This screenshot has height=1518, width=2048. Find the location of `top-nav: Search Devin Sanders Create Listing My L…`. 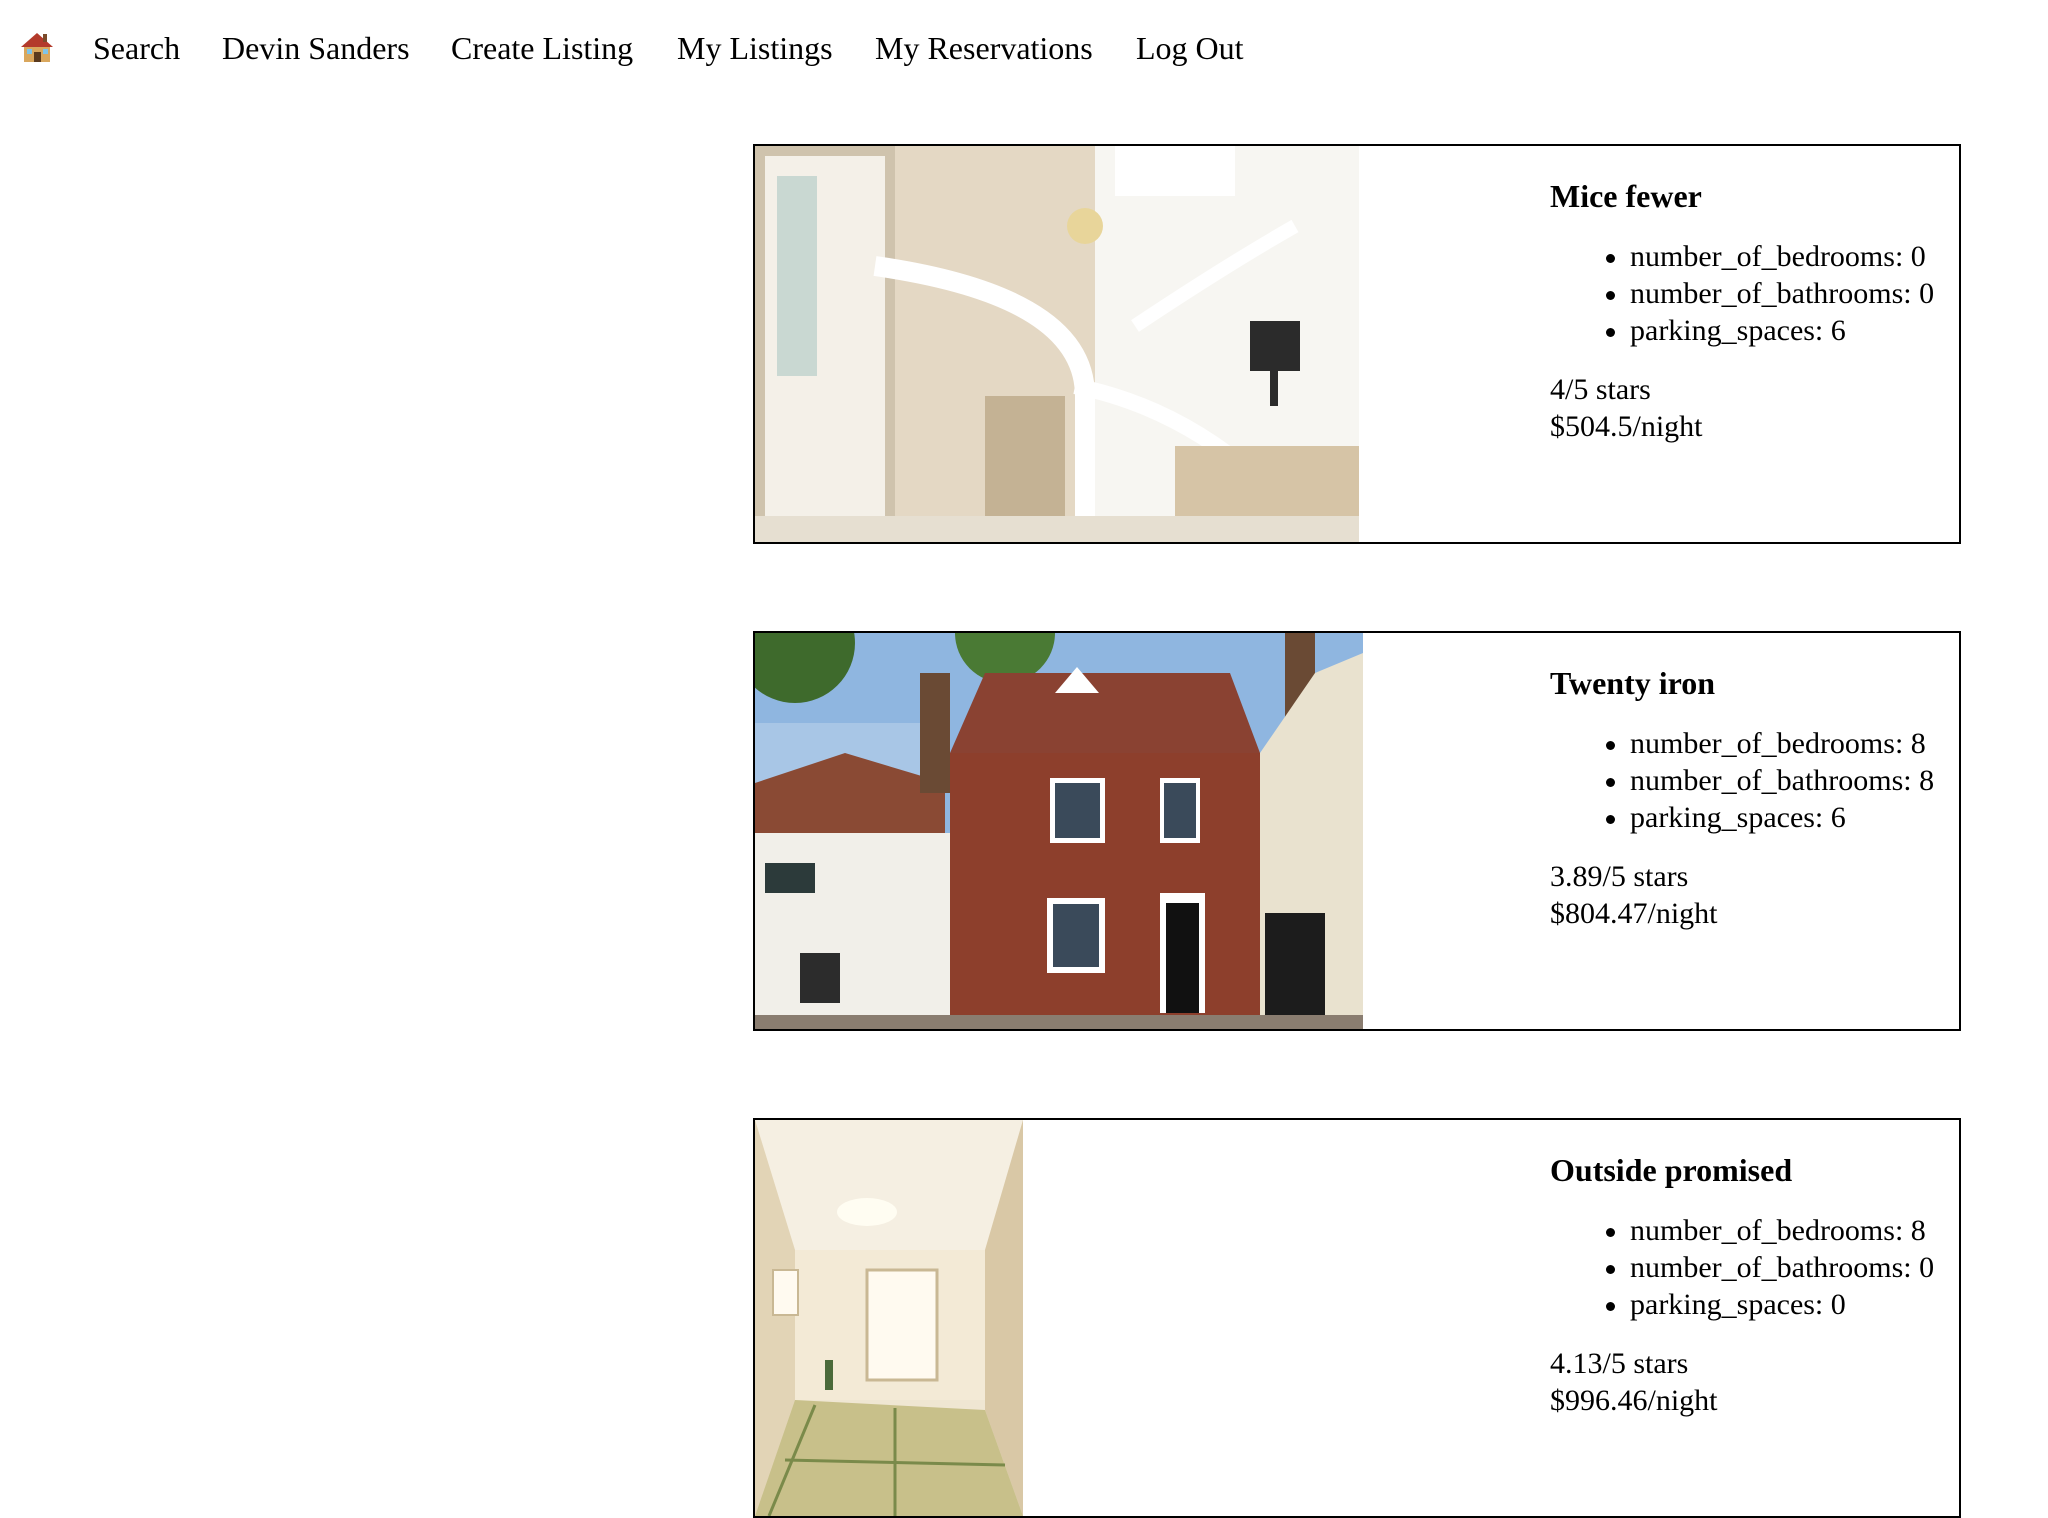

top-nav: Search Devin Sanders Create Listing My L… is located at coordinates (1024, 48).